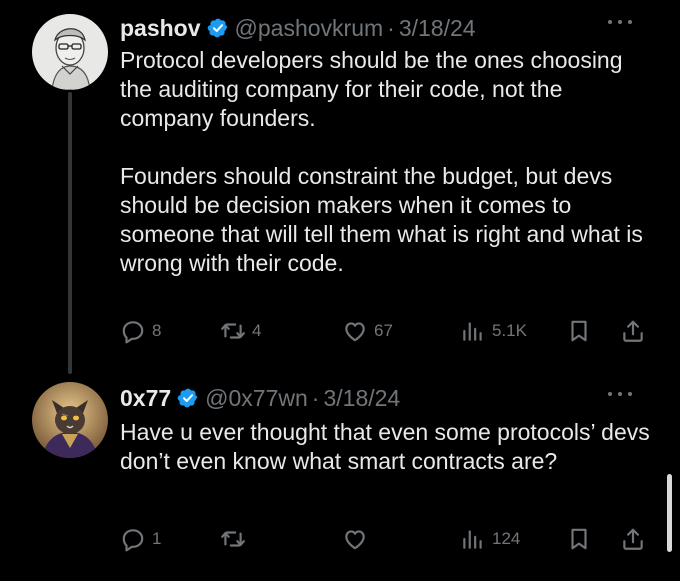 The image size is (680, 581). I want to click on cat-character-icon, so click(70, 420).